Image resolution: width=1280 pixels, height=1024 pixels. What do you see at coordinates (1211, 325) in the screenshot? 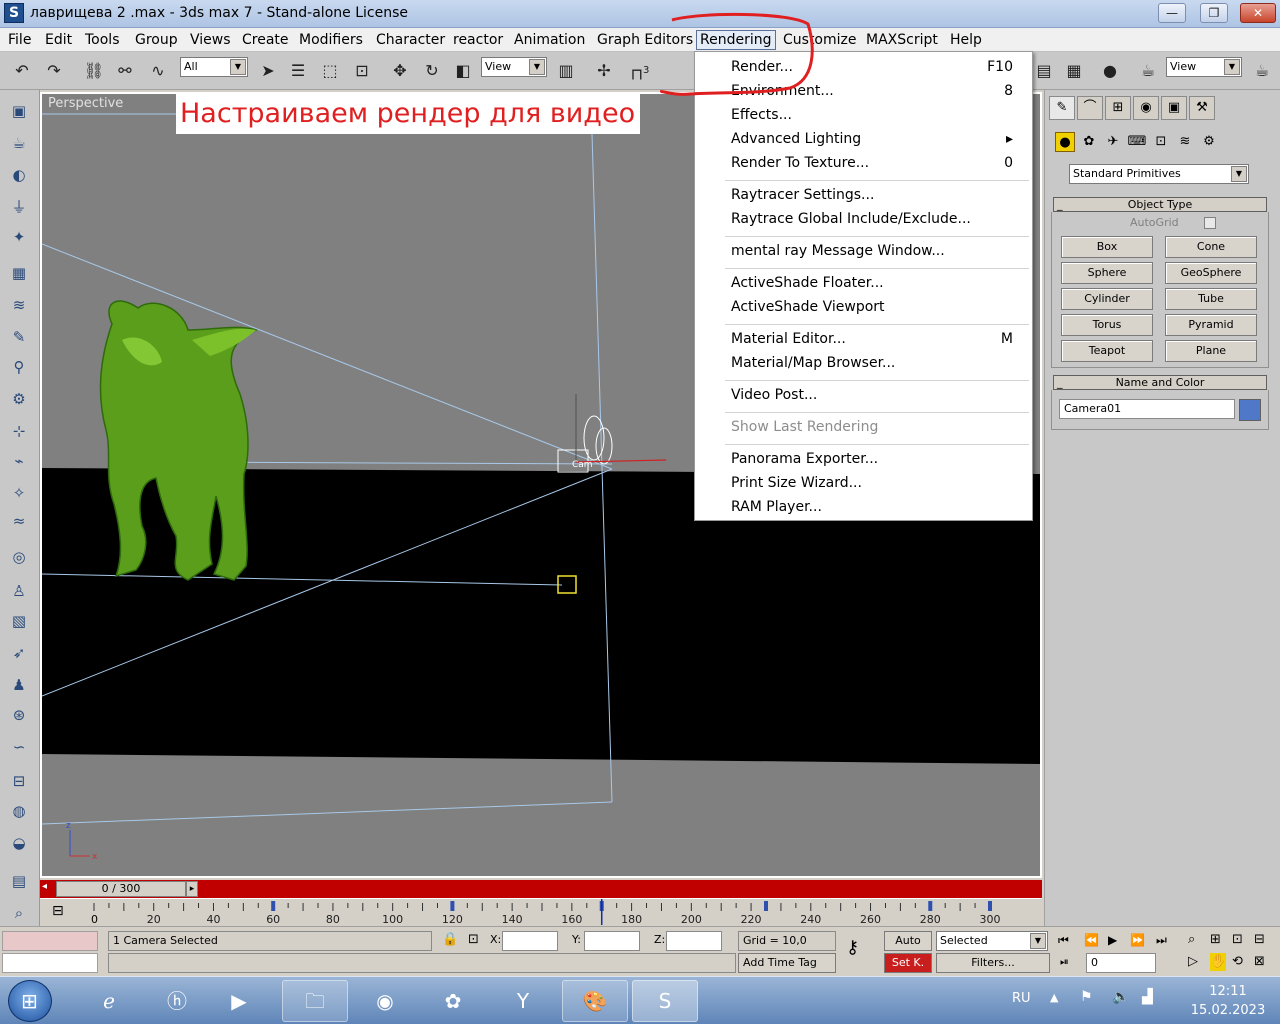
I see `pyramid-button: Pyramid` at bounding box center [1211, 325].